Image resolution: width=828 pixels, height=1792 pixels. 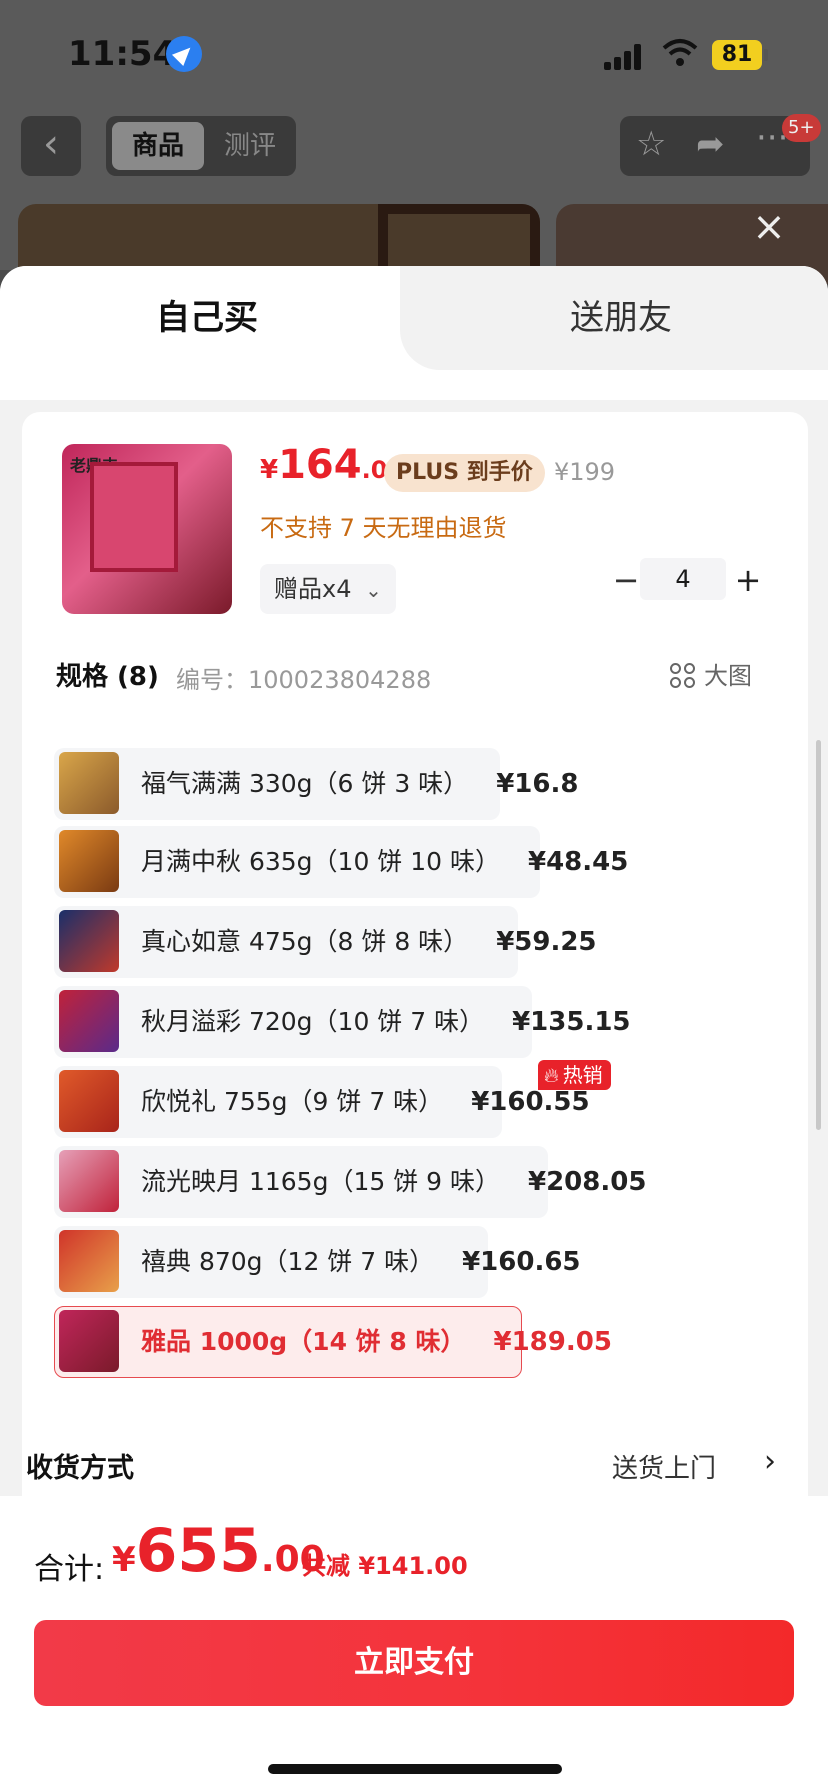 What do you see at coordinates (303, 1341) in the screenshot?
I see `spec-name: 雅品 1000g（14 饼 8 味）` at bounding box center [303, 1341].